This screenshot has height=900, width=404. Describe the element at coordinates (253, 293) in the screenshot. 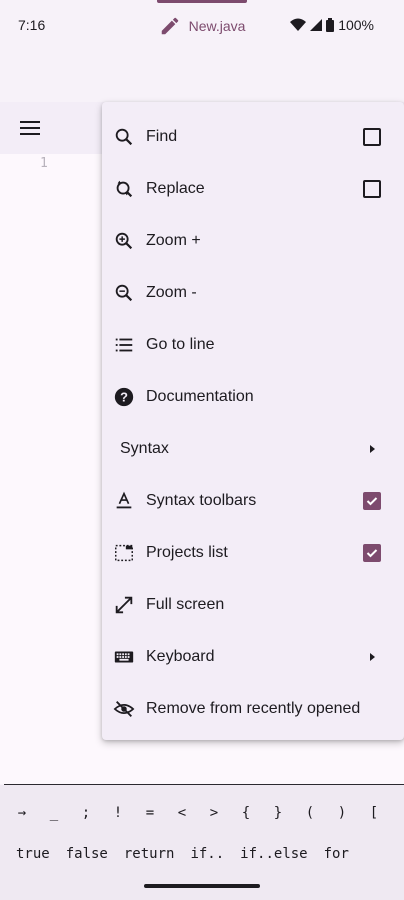

I see `menu-item-zoom-out: Zoom -` at that location.